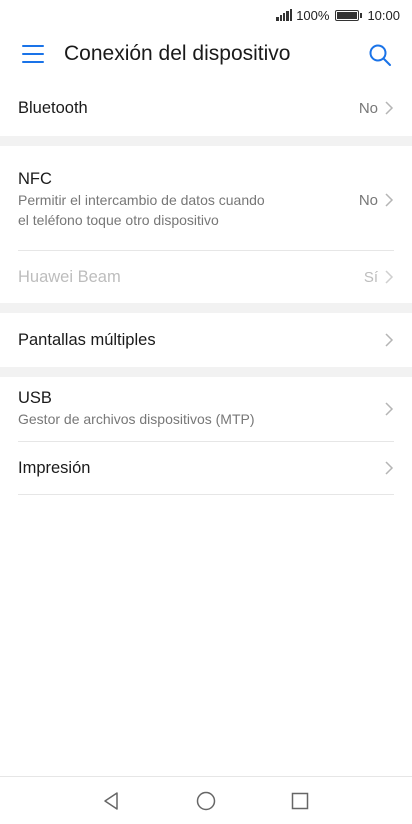  What do you see at coordinates (136, 418) in the screenshot?
I see `usb-subtitle: Gestor de archivos dispositivos (MTP)` at bounding box center [136, 418].